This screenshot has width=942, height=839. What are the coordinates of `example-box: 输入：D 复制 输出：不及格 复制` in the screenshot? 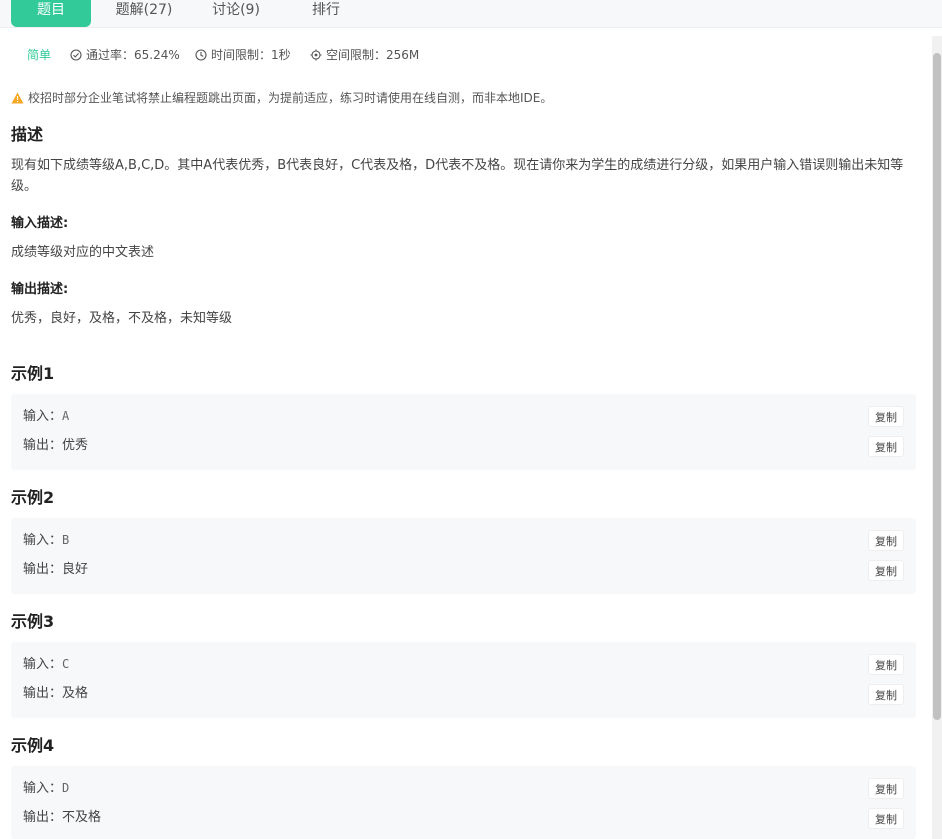 It's located at (463, 802).